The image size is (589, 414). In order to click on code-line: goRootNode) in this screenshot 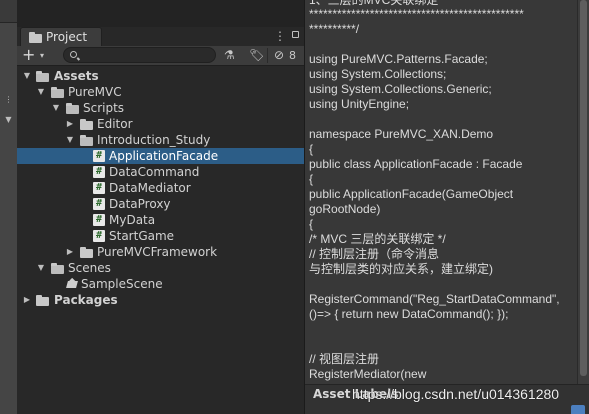, I will do `click(345, 209)`.